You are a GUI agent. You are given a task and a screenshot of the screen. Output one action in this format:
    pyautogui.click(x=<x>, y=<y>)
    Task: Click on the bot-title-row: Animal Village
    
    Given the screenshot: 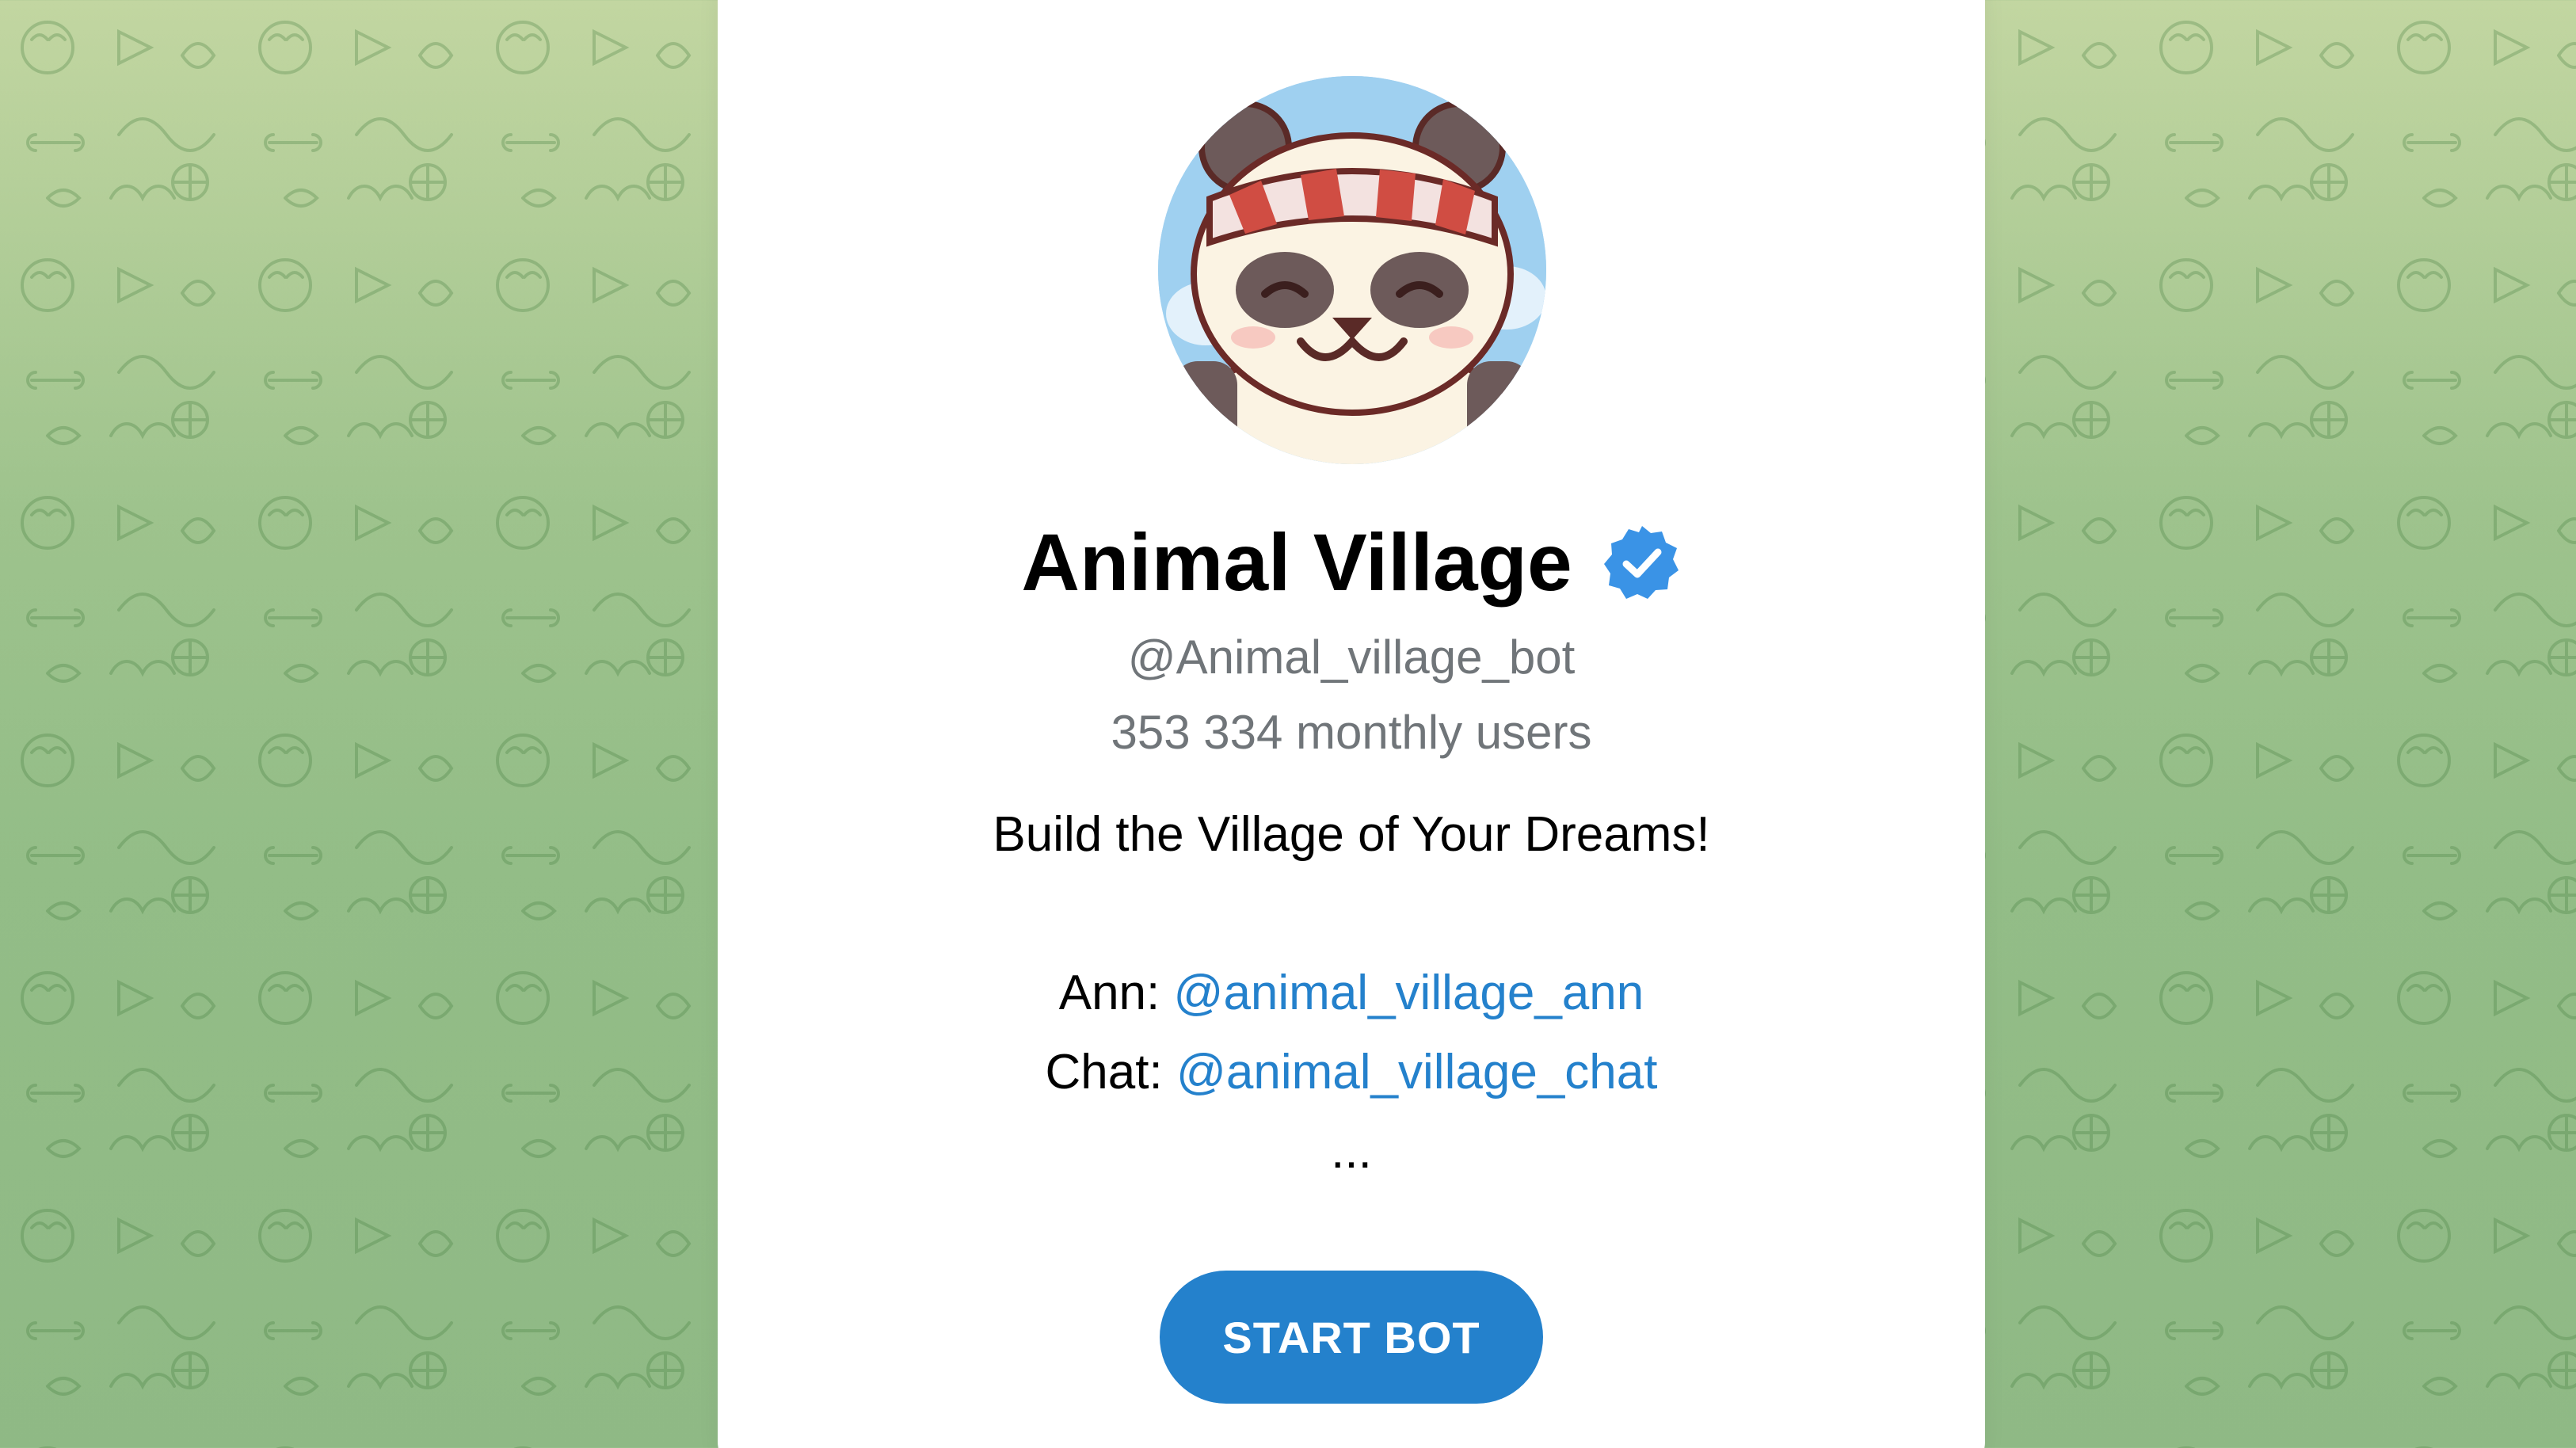 What is the action you would take?
    pyautogui.click(x=1351, y=562)
    